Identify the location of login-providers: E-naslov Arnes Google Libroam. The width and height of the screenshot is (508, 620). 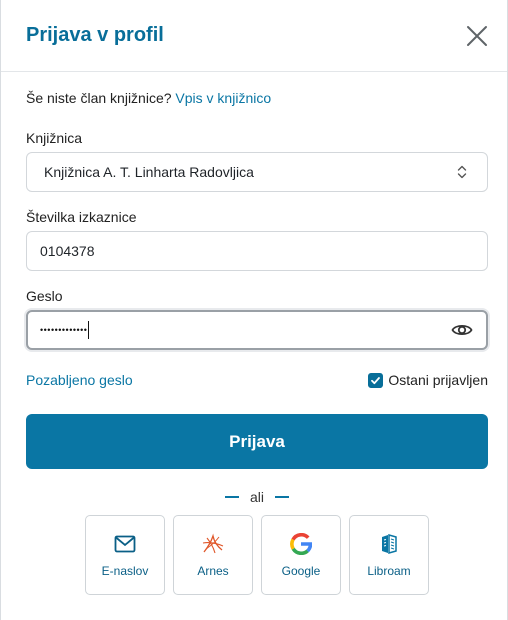
(257, 555).